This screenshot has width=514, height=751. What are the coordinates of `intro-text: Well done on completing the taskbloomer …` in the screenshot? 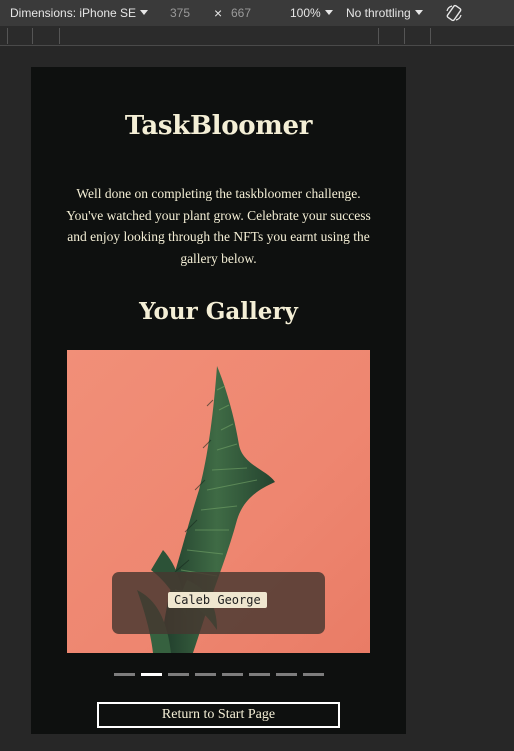 It's located at (218, 226).